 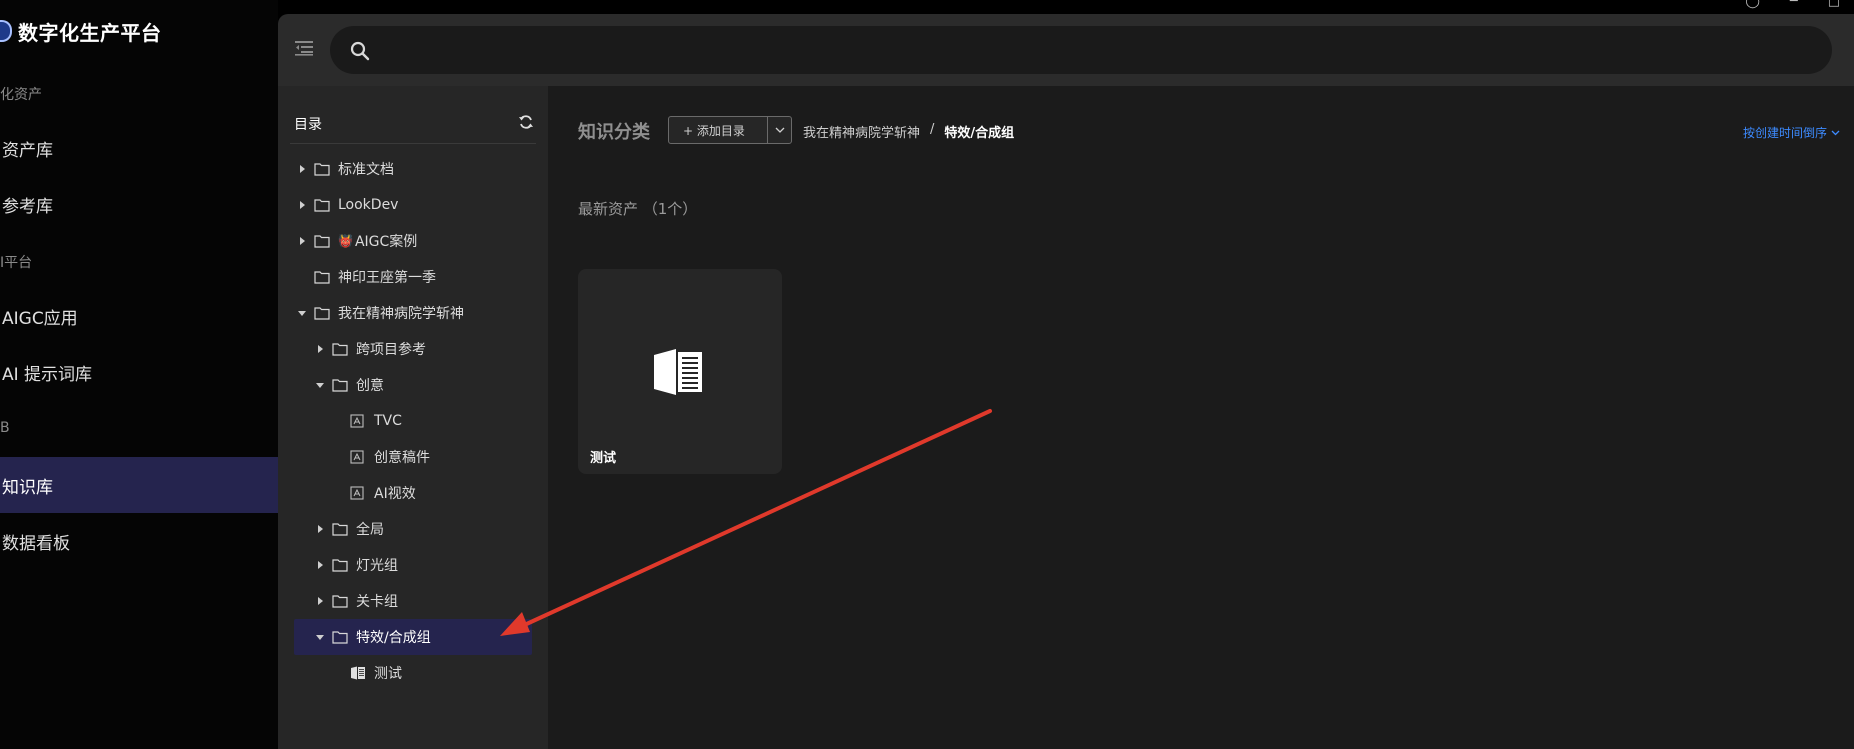 I want to click on page-title: 知识分类, so click(x=614, y=132).